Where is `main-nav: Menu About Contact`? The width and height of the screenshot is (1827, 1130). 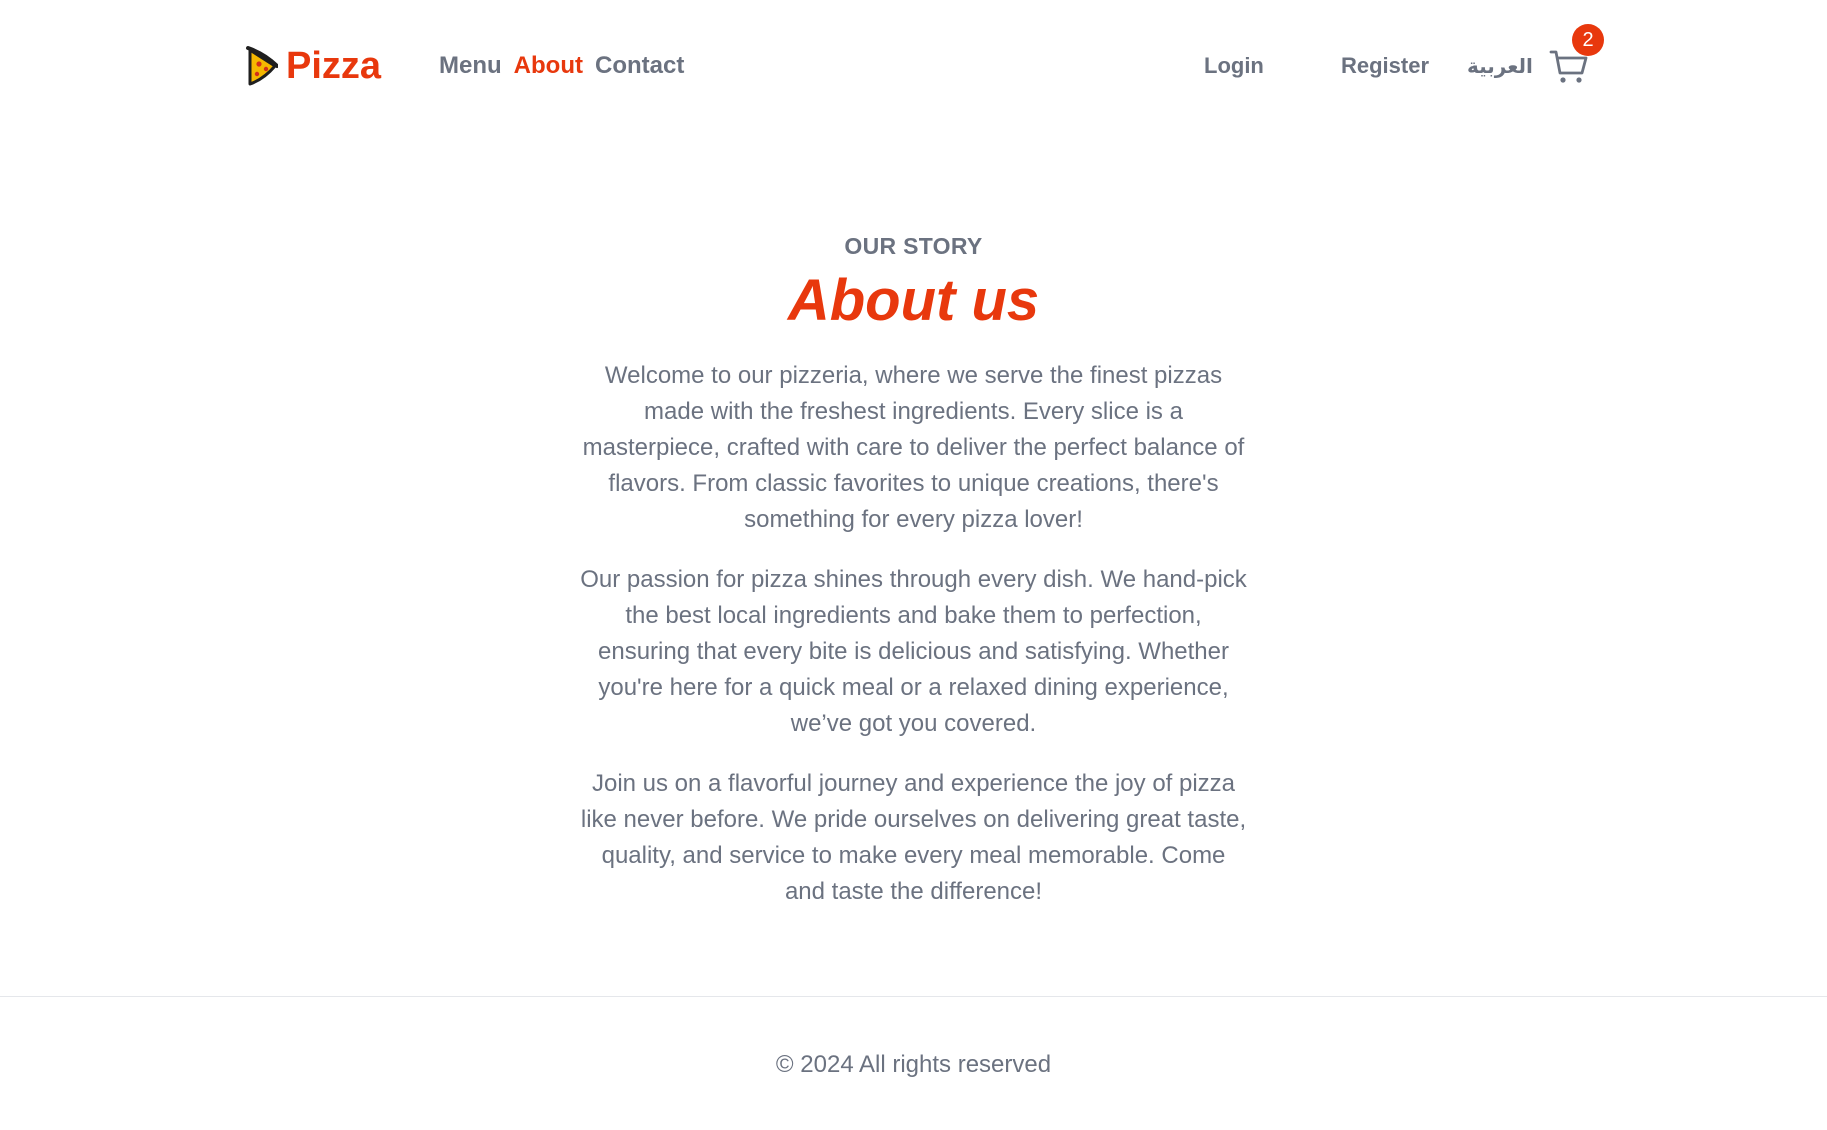
main-nav: Menu About Contact is located at coordinates (561, 66).